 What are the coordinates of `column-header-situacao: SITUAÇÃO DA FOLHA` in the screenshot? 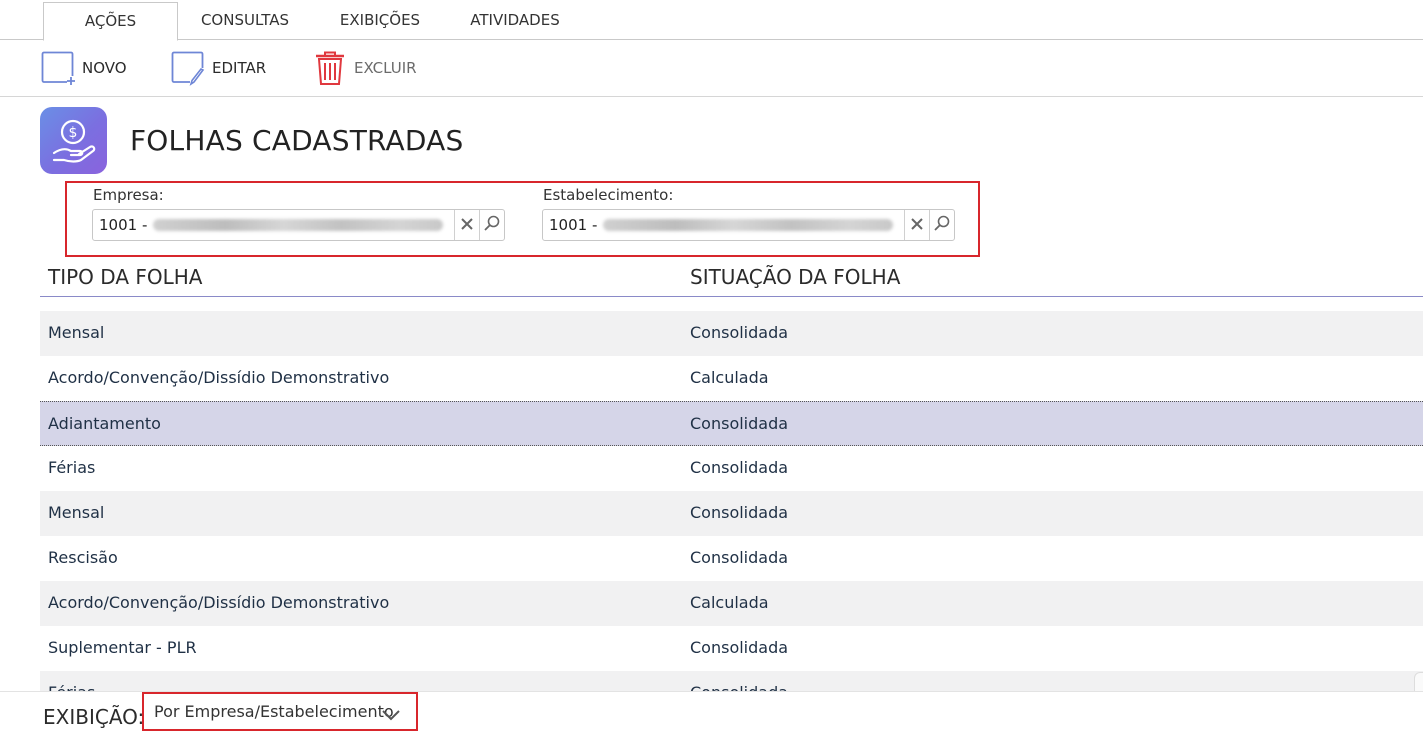 It's located at (795, 277).